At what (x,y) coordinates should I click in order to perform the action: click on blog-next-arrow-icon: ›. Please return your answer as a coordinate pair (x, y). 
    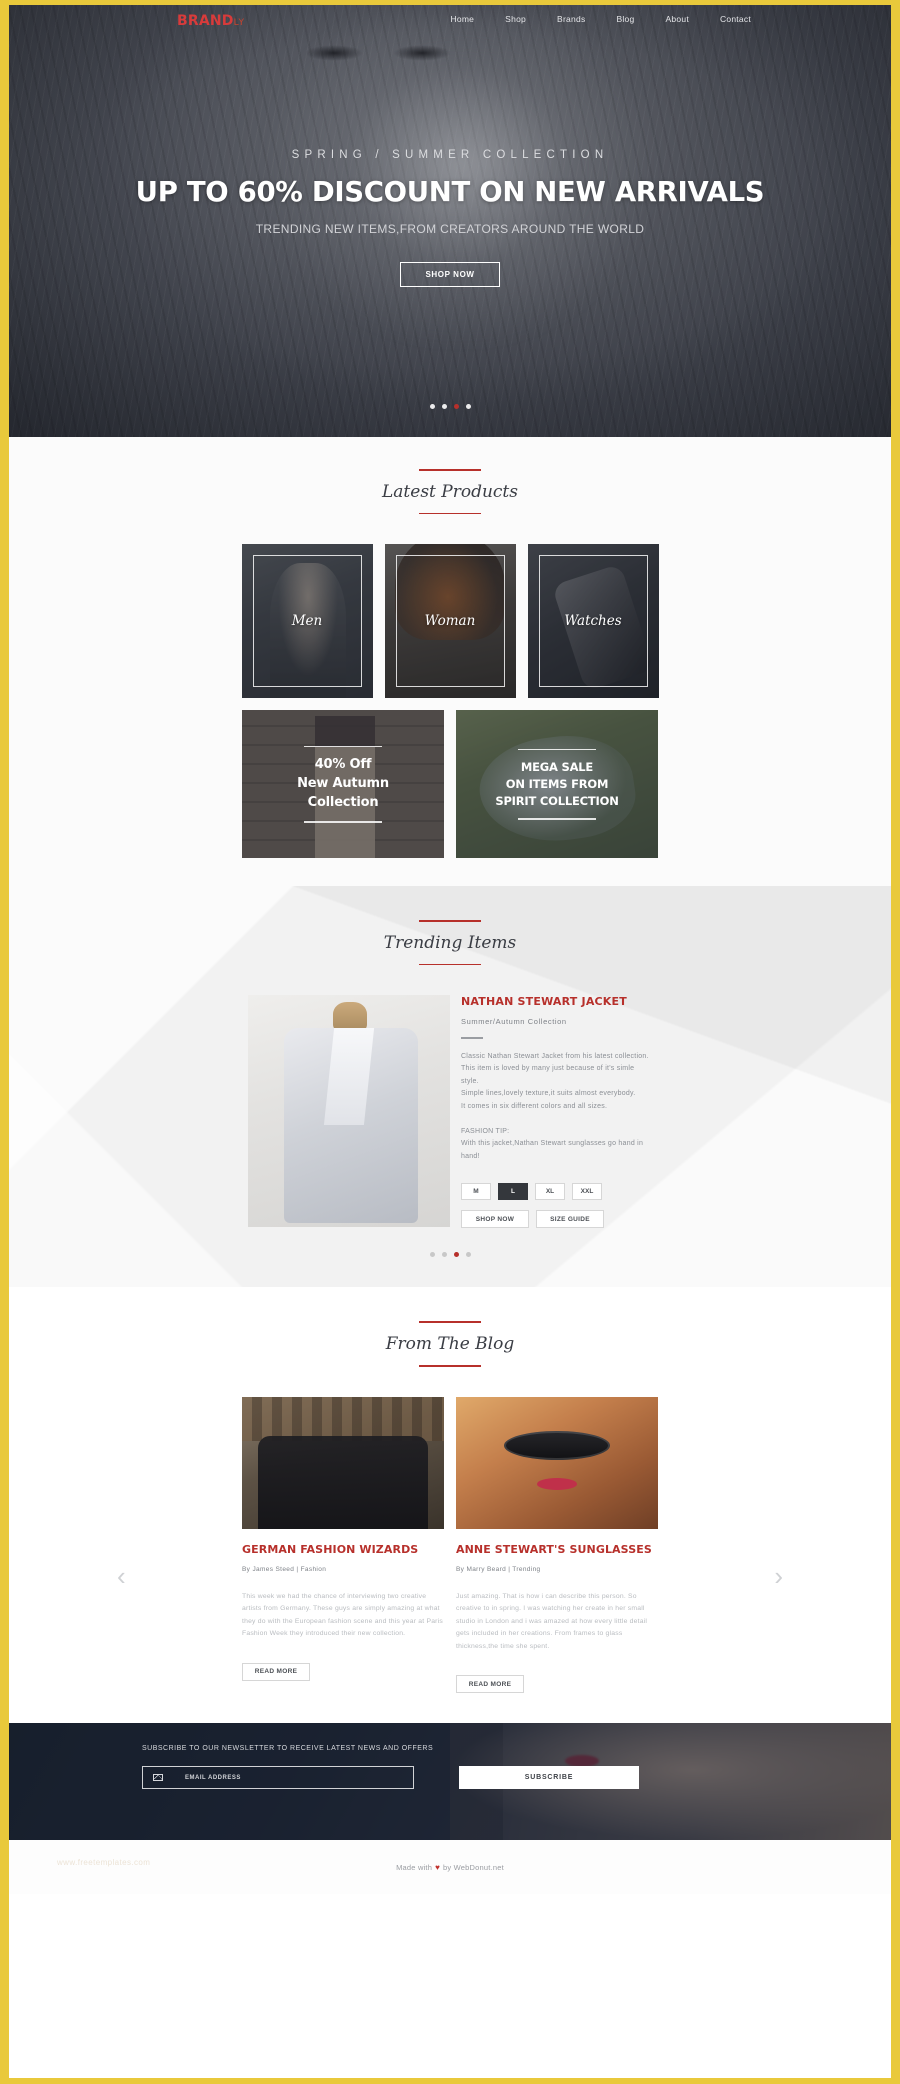
    Looking at the image, I should click on (778, 1576).